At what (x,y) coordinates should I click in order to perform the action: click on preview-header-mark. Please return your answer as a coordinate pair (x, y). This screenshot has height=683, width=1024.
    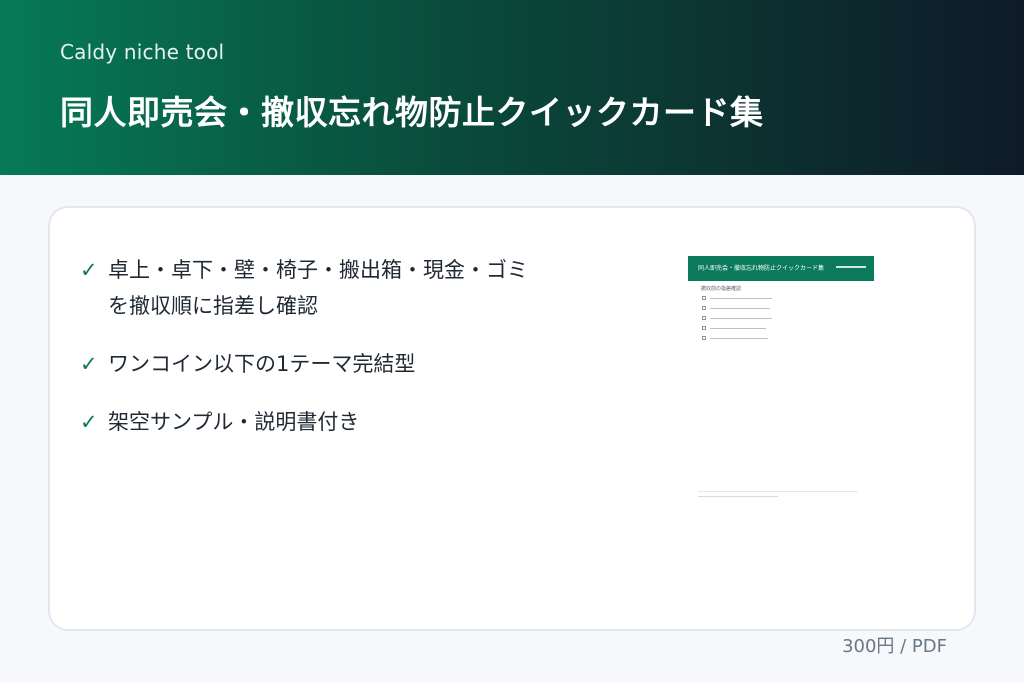
    Looking at the image, I should click on (851, 267).